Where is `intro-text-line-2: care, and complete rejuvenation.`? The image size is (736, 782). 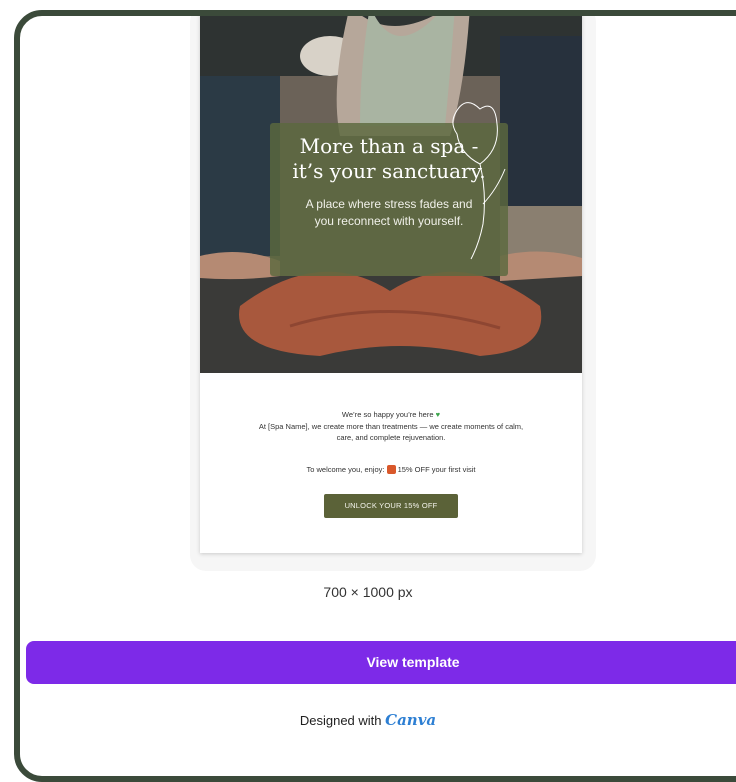
intro-text-line-2: care, and complete rejuvenation. is located at coordinates (391, 437).